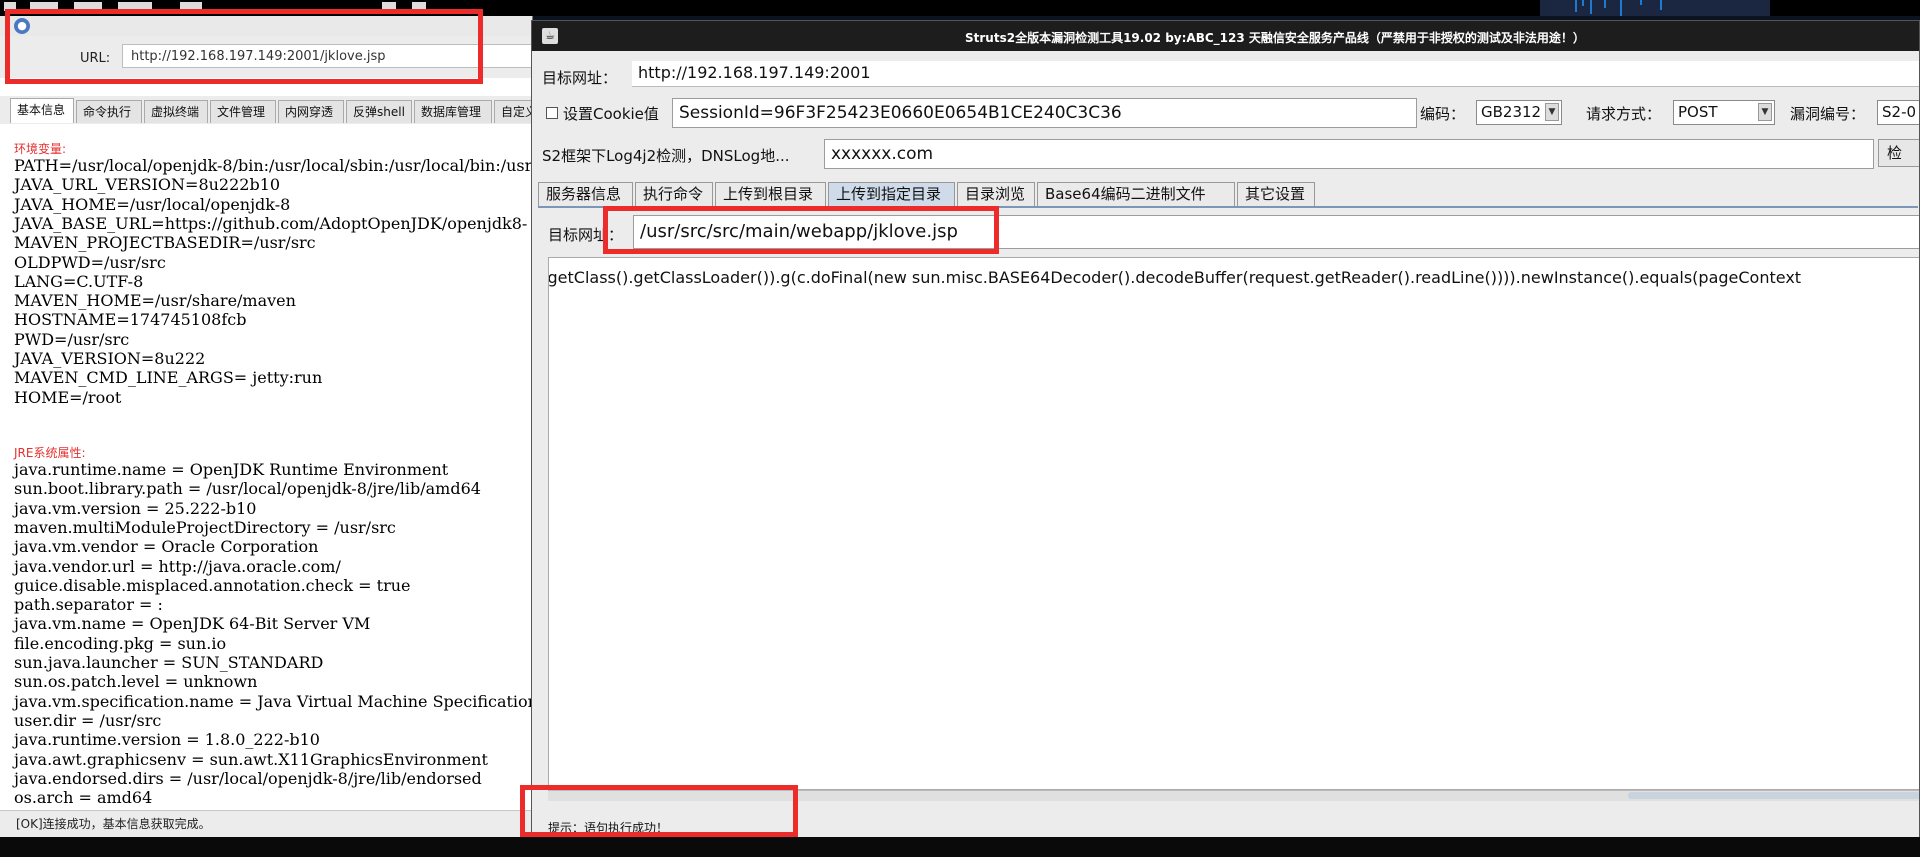 The height and width of the screenshot is (857, 1920). I want to click on encoding-value: GB2312, so click(1511, 112).